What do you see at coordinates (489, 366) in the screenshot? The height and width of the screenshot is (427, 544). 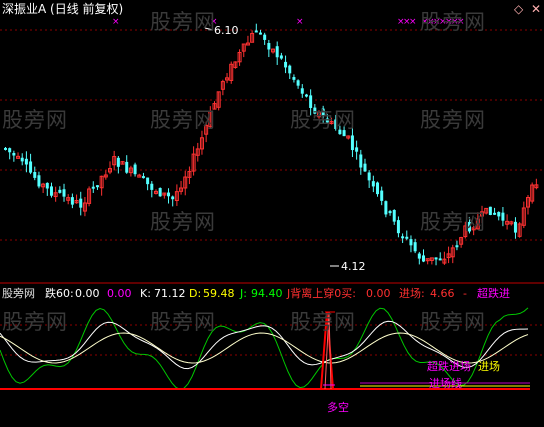 I see `jin-chang-label: 进场` at bounding box center [489, 366].